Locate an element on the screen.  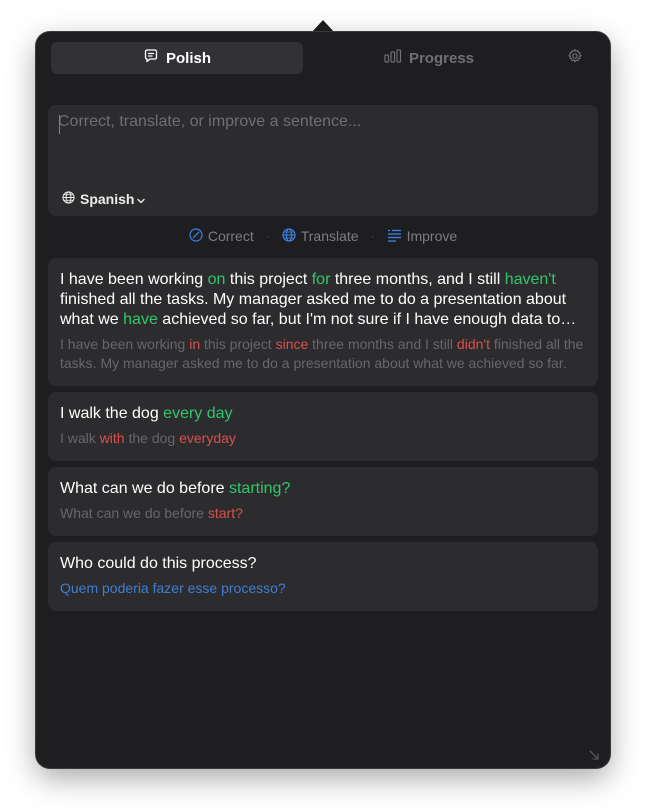
resize-handle is located at coordinates (594, 754).